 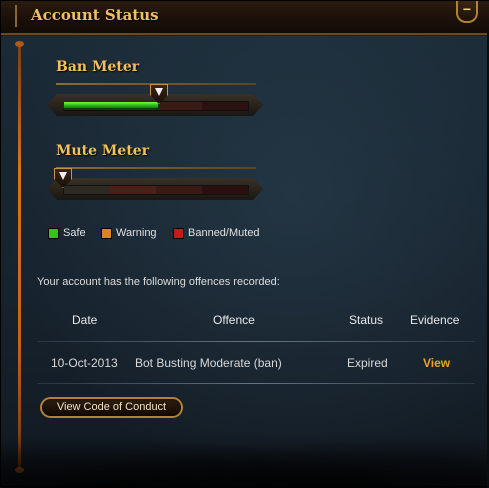 What do you see at coordinates (366, 320) in the screenshot?
I see `column-header-status: Status` at bounding box center [366, 320].